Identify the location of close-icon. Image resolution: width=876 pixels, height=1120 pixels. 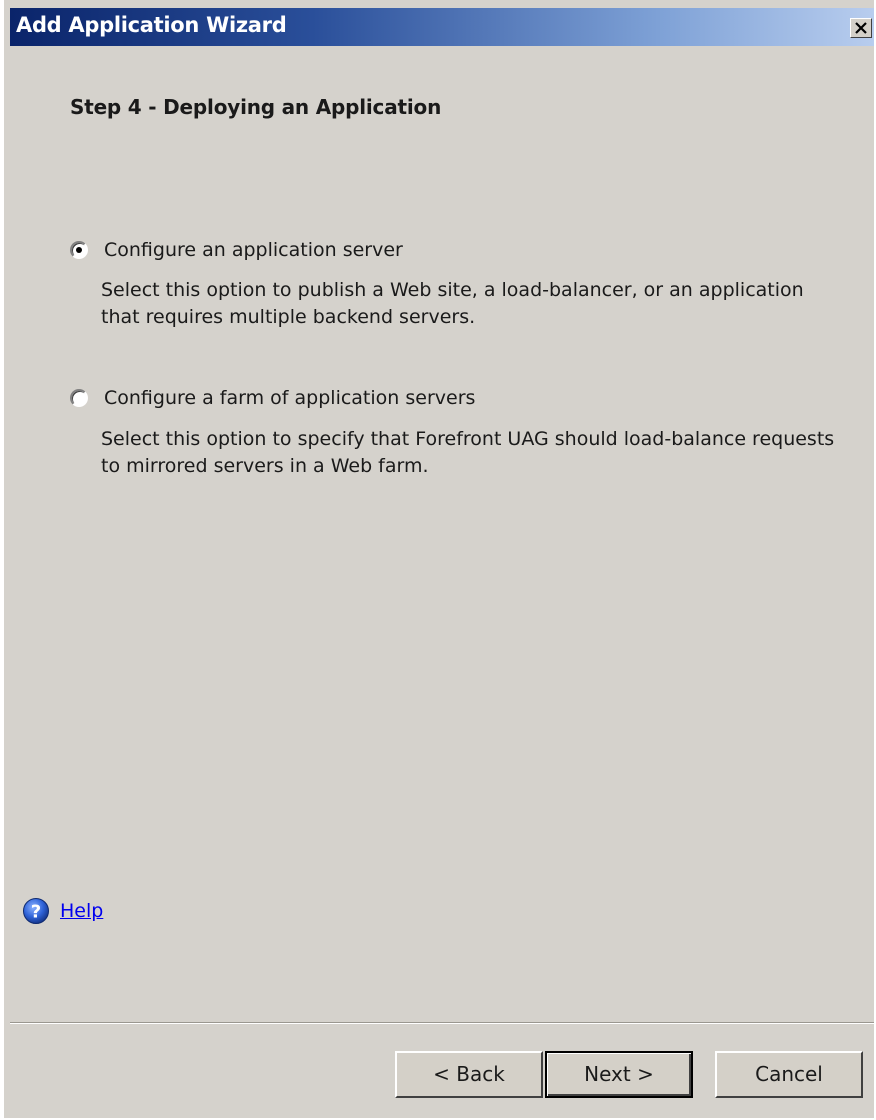
(861, 28).